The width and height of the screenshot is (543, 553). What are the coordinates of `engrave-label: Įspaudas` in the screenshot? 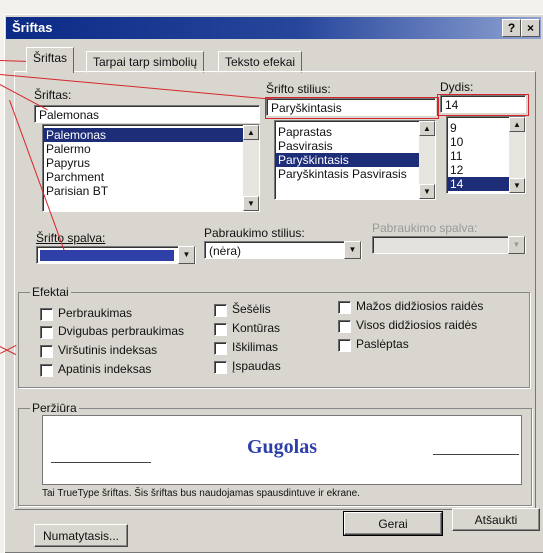 It's located at (256, 366).